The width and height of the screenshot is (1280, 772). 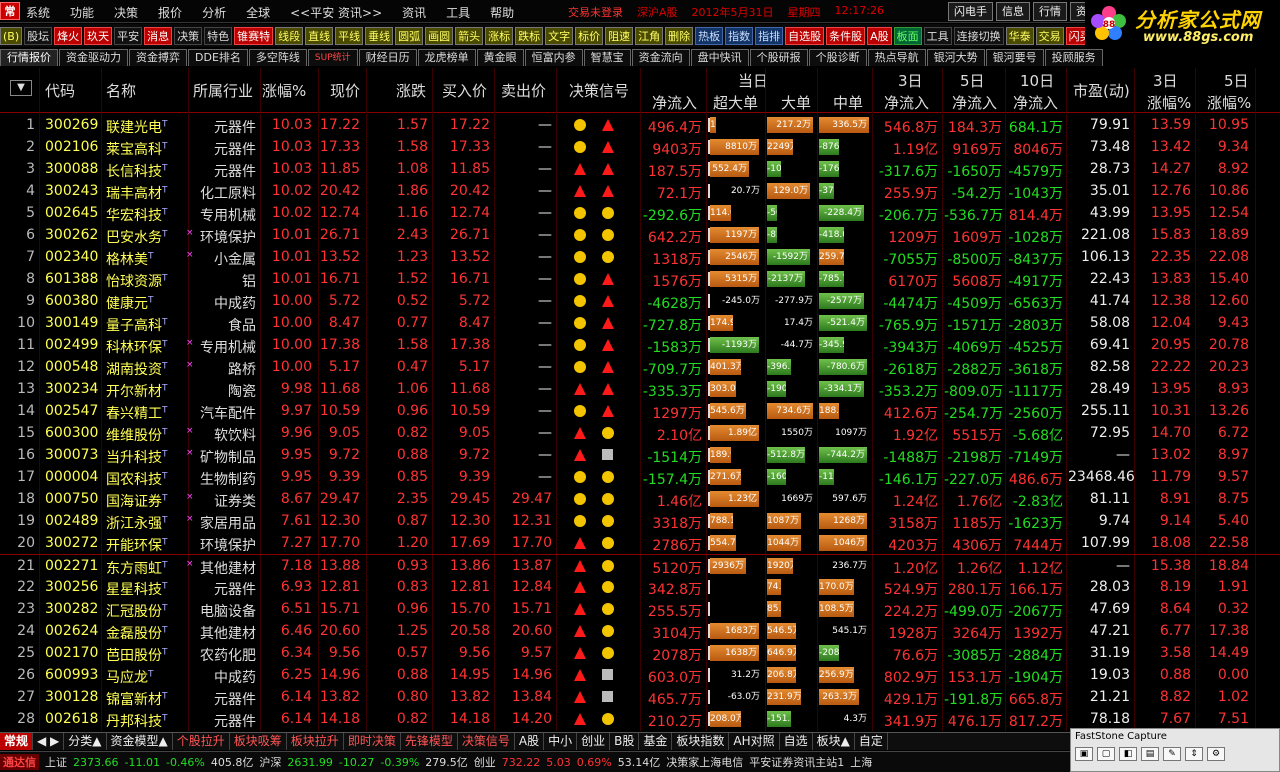 What do you see at coordinates (38, 12) in the screenshot?
I see `menu-item: 系统` at bounding box center [38, 12].